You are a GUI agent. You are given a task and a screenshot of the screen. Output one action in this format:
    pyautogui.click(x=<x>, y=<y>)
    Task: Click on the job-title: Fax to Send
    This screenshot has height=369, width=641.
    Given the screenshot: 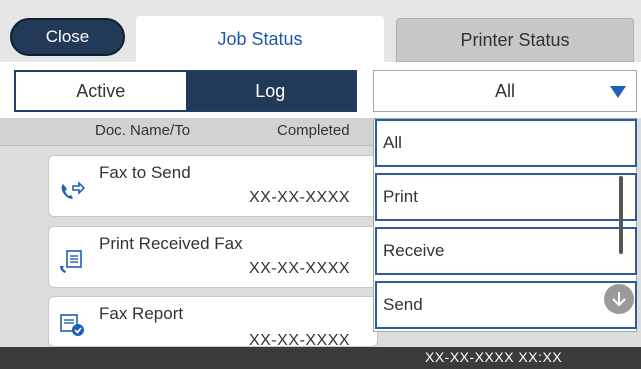 What is the action you would take?
    pyautogui.click(x=145, y=172)
    